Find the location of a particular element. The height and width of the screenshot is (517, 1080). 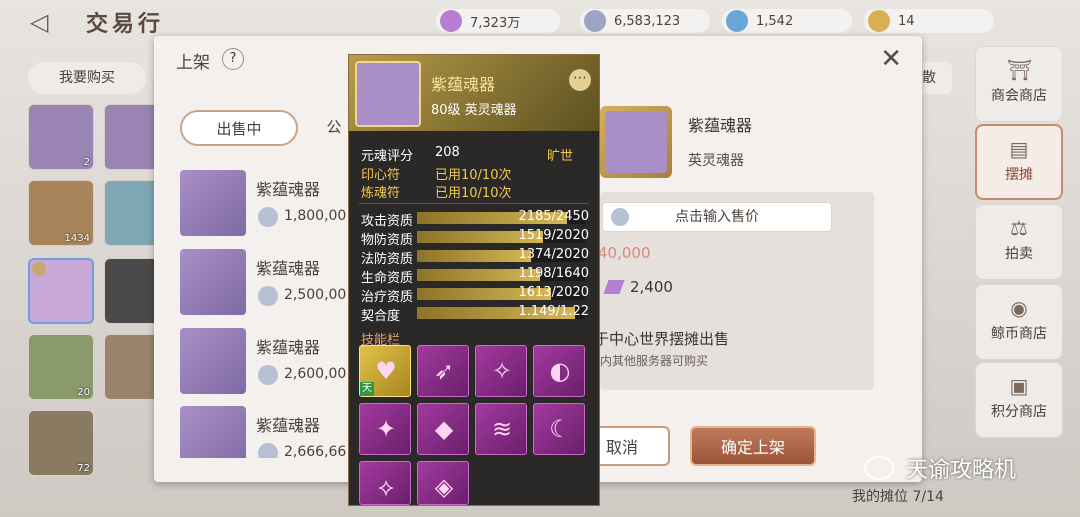

soul-score: 元魂评分 208 旷世 is located at coordinates (467, 154).